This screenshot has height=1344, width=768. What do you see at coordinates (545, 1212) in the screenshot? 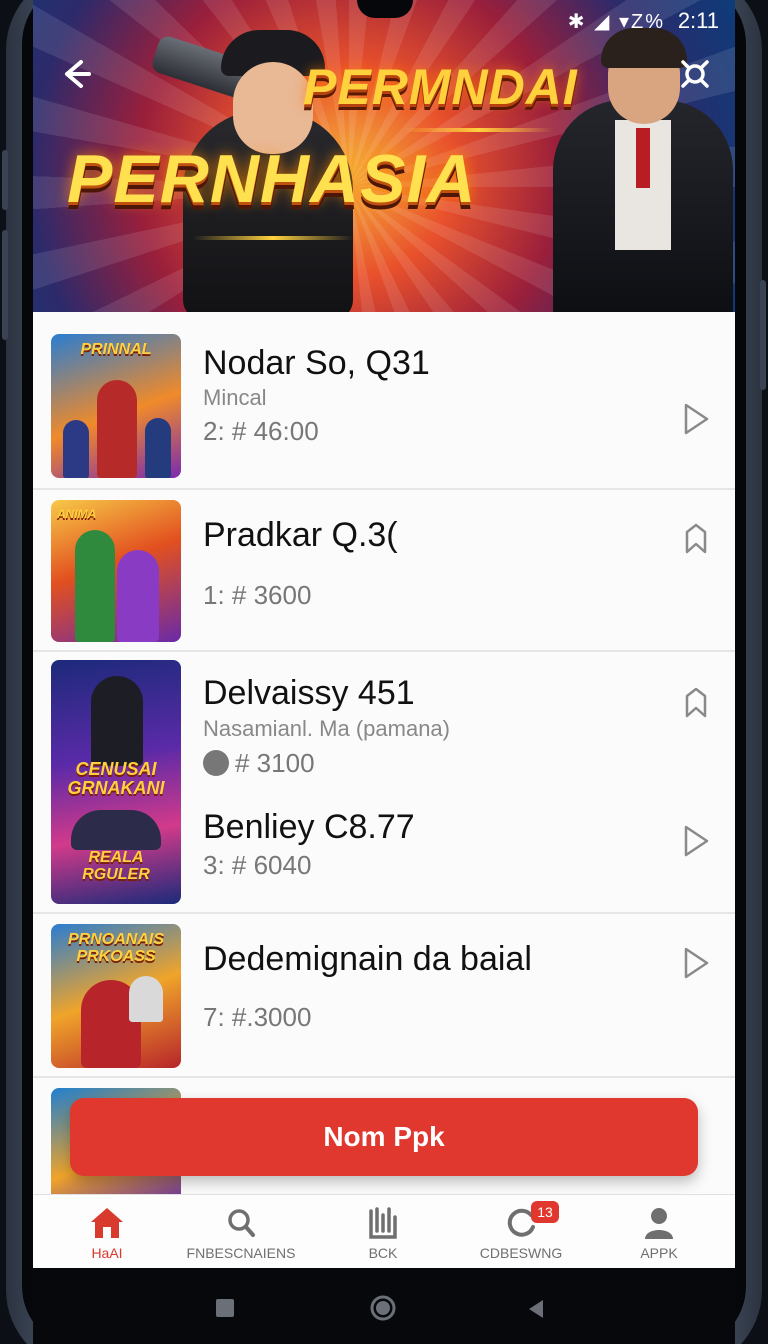
I see `notification-badge: 13` at bounding box center [545, 1212].